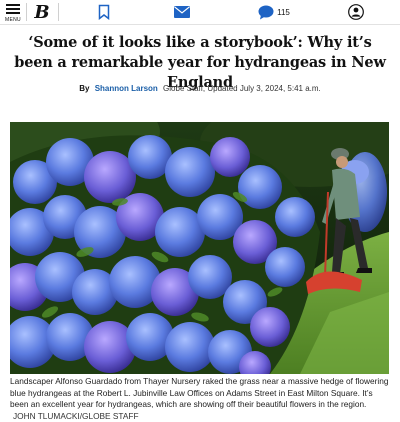  I want to click on menu-button: MENU, so click(13, 12).